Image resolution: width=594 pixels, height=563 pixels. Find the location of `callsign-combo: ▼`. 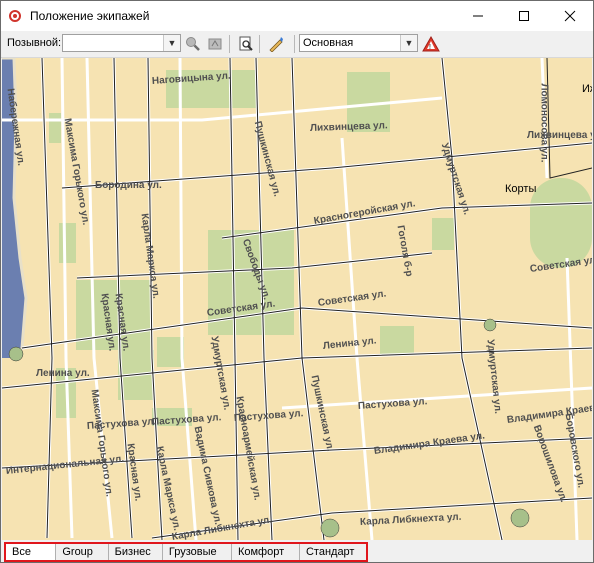

callsign-combo: ▼ is located at coordinates (121, 43).